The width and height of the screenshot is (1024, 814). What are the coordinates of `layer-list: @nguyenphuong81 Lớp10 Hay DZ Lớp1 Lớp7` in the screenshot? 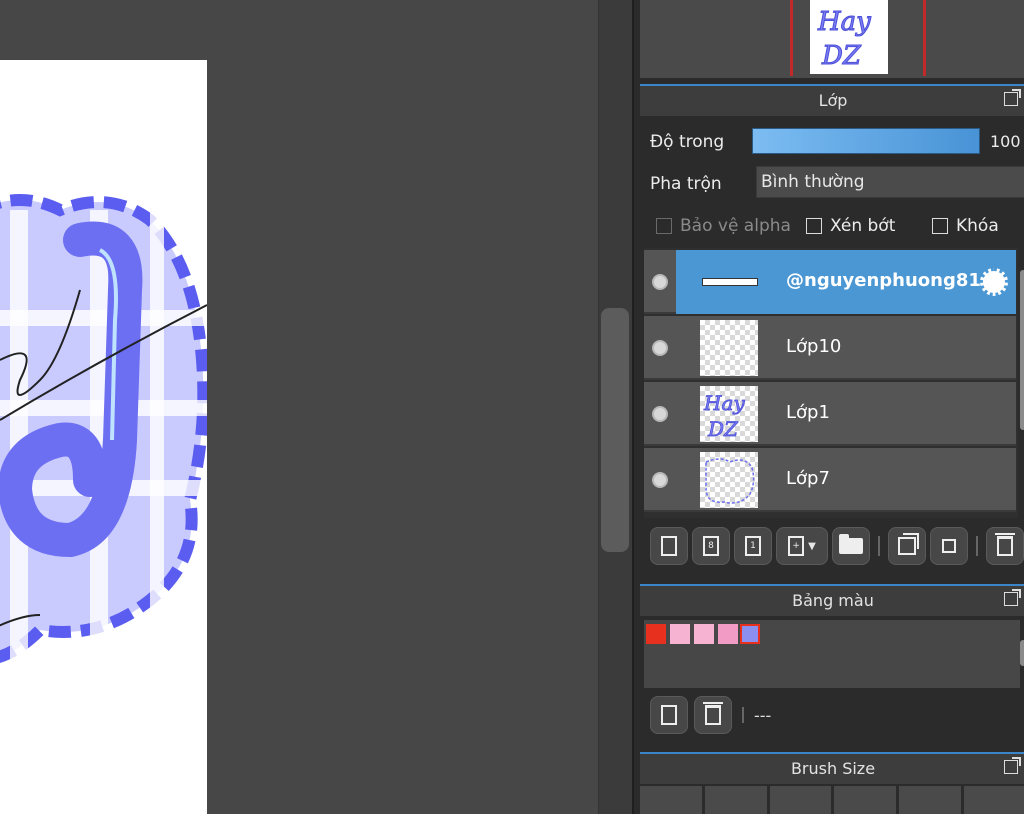 It's located at (831, 383).